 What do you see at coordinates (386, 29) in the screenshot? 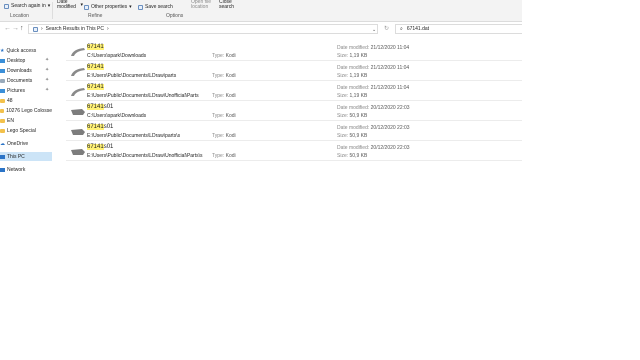
I see `refresh-icon: ↻` at bounding box center [386, 29].